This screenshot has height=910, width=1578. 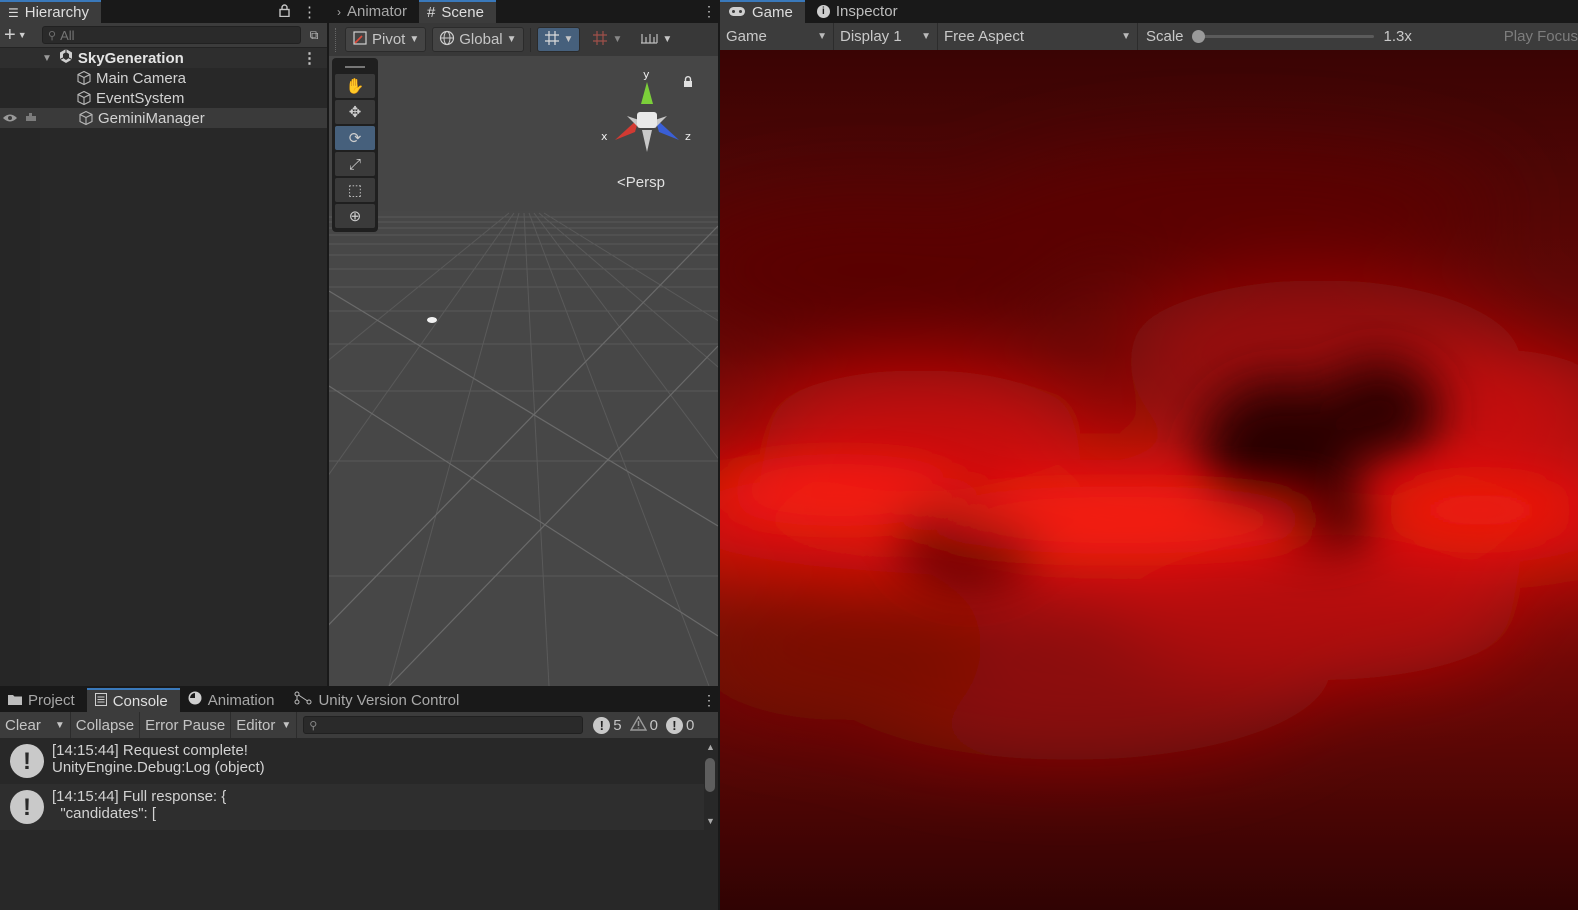 I want to click on scene-root-row: ▼ SkyGeneration ⋮, so click(x=163, y=58).